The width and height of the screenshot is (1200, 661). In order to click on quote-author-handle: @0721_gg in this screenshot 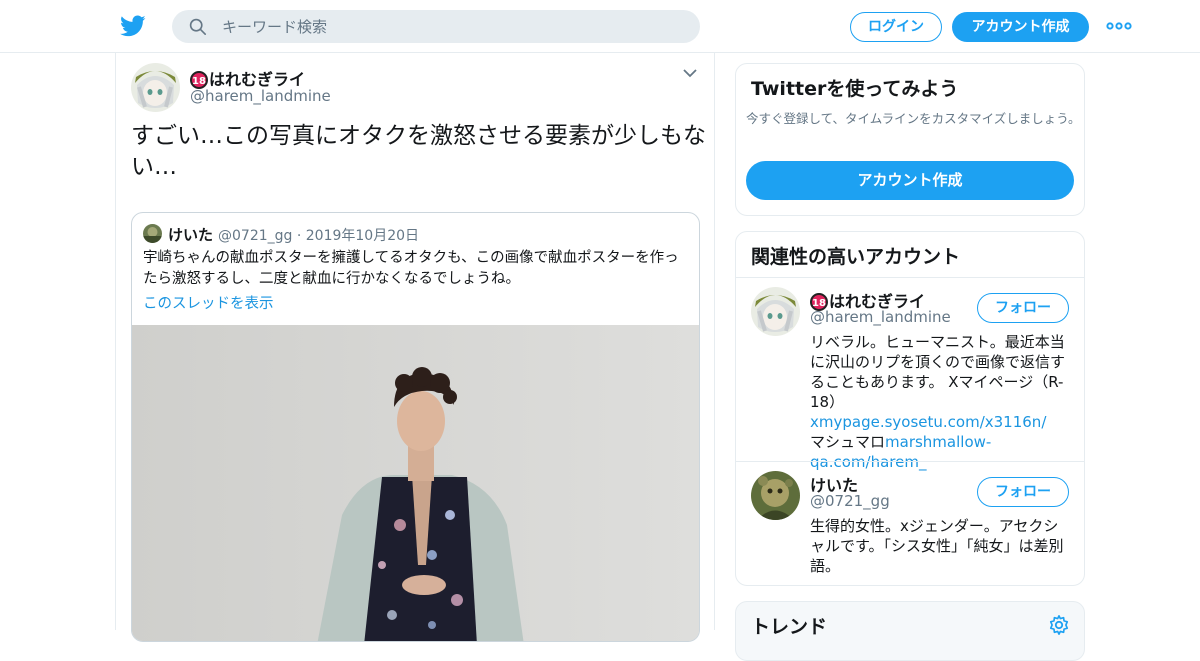, I will do `click(255, 236)`.